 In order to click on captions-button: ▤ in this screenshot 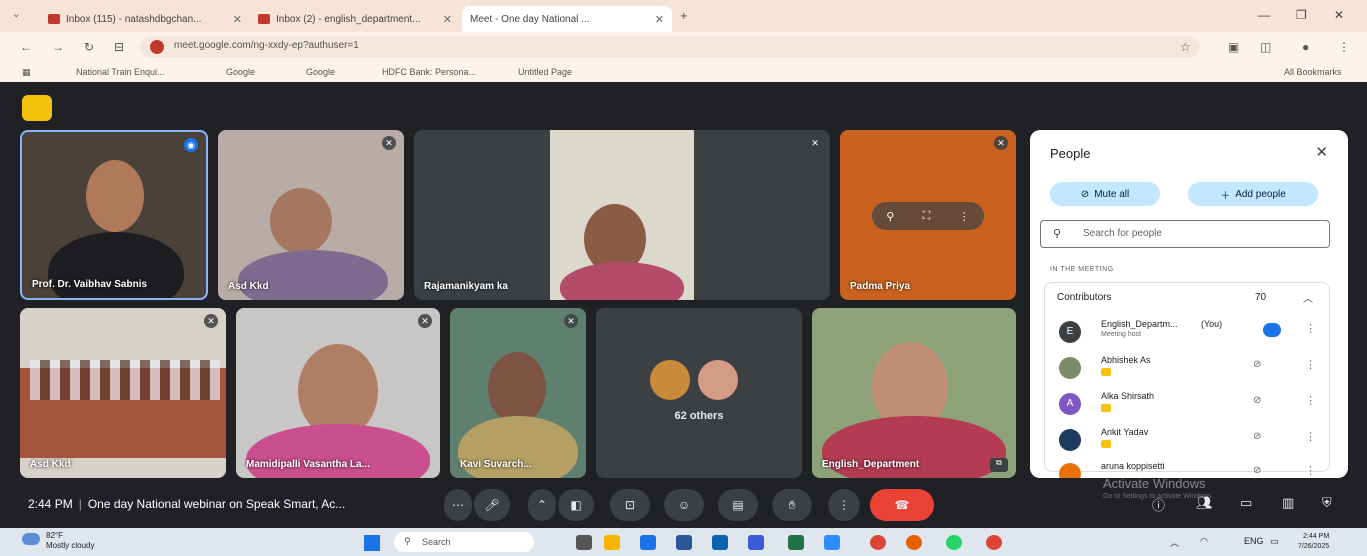, I will do `click(738, 505)`.